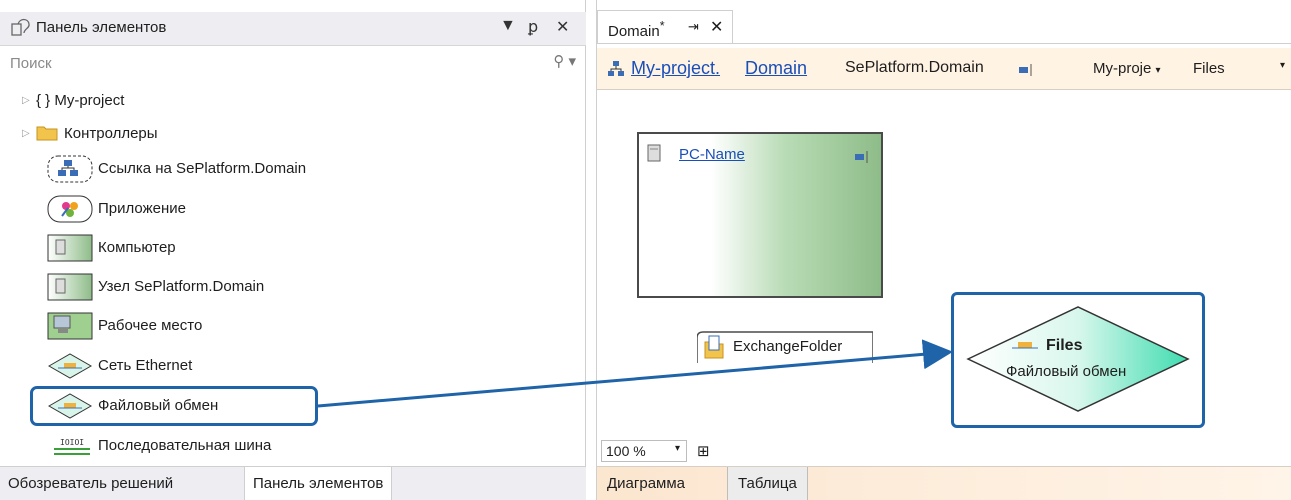 The height and width of the screenshot is (500, 1291). Describe the element at coordinates (293, 366) in the screenshot. I see `toolbox-item-ethernet: Сеть Ethernet` at that location.